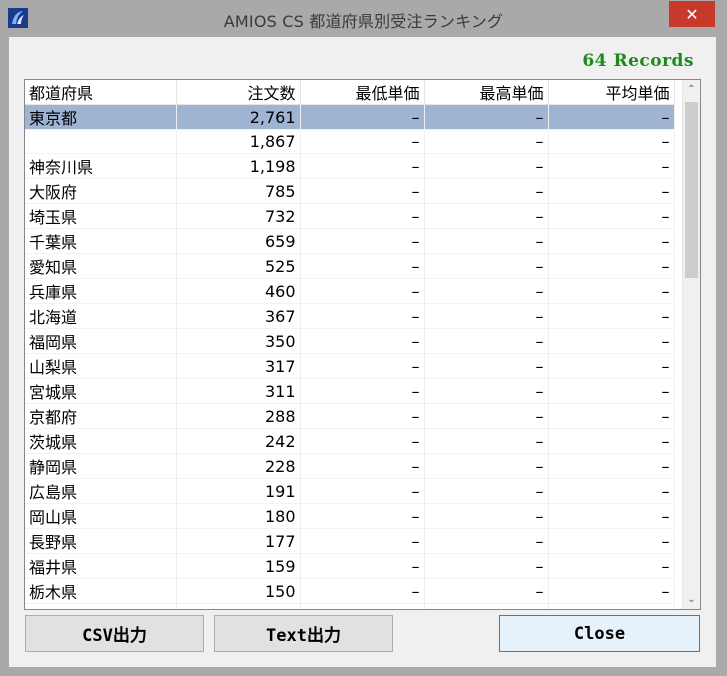  What do you see at coordinates (691, 344) in the screenshot?
I see `vertical-scrollbar: ⌃ ⌄` at bounding box center [691, 344].